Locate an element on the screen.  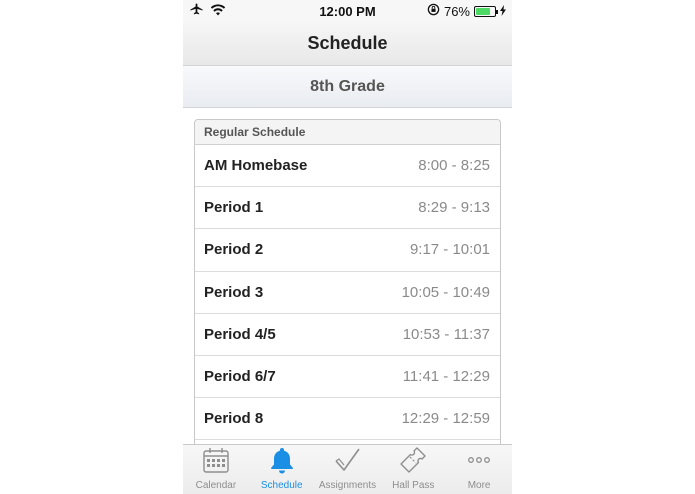
ticket-icon is located at coordinates (413, 462).